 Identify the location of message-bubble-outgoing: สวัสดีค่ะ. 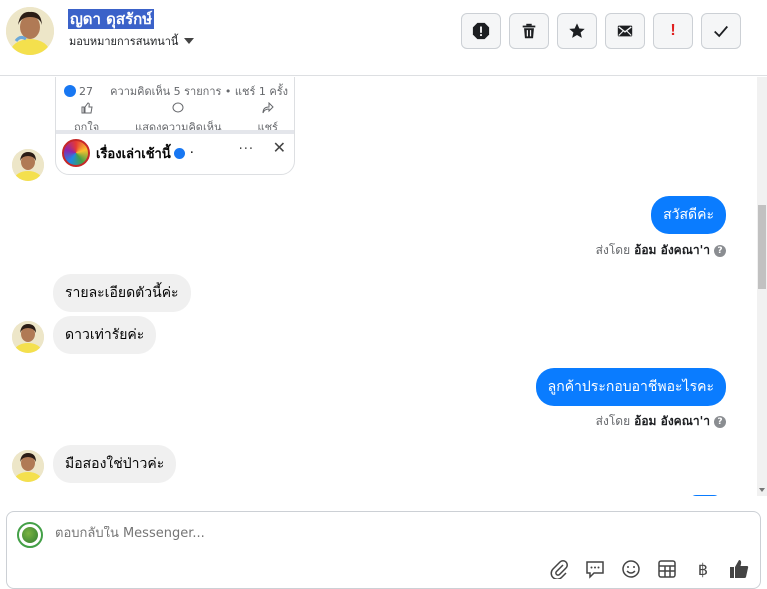
(688, 215).